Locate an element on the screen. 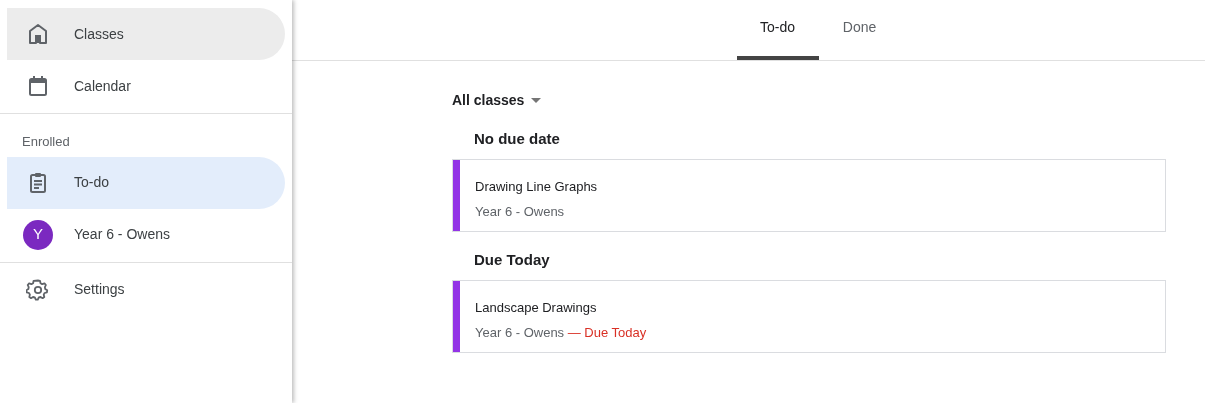 The height and width of the screenshot is (403, 1205). assignment-card: Drawing Line Graphs Year 6 - Owens is located at coordinates (809, 195).